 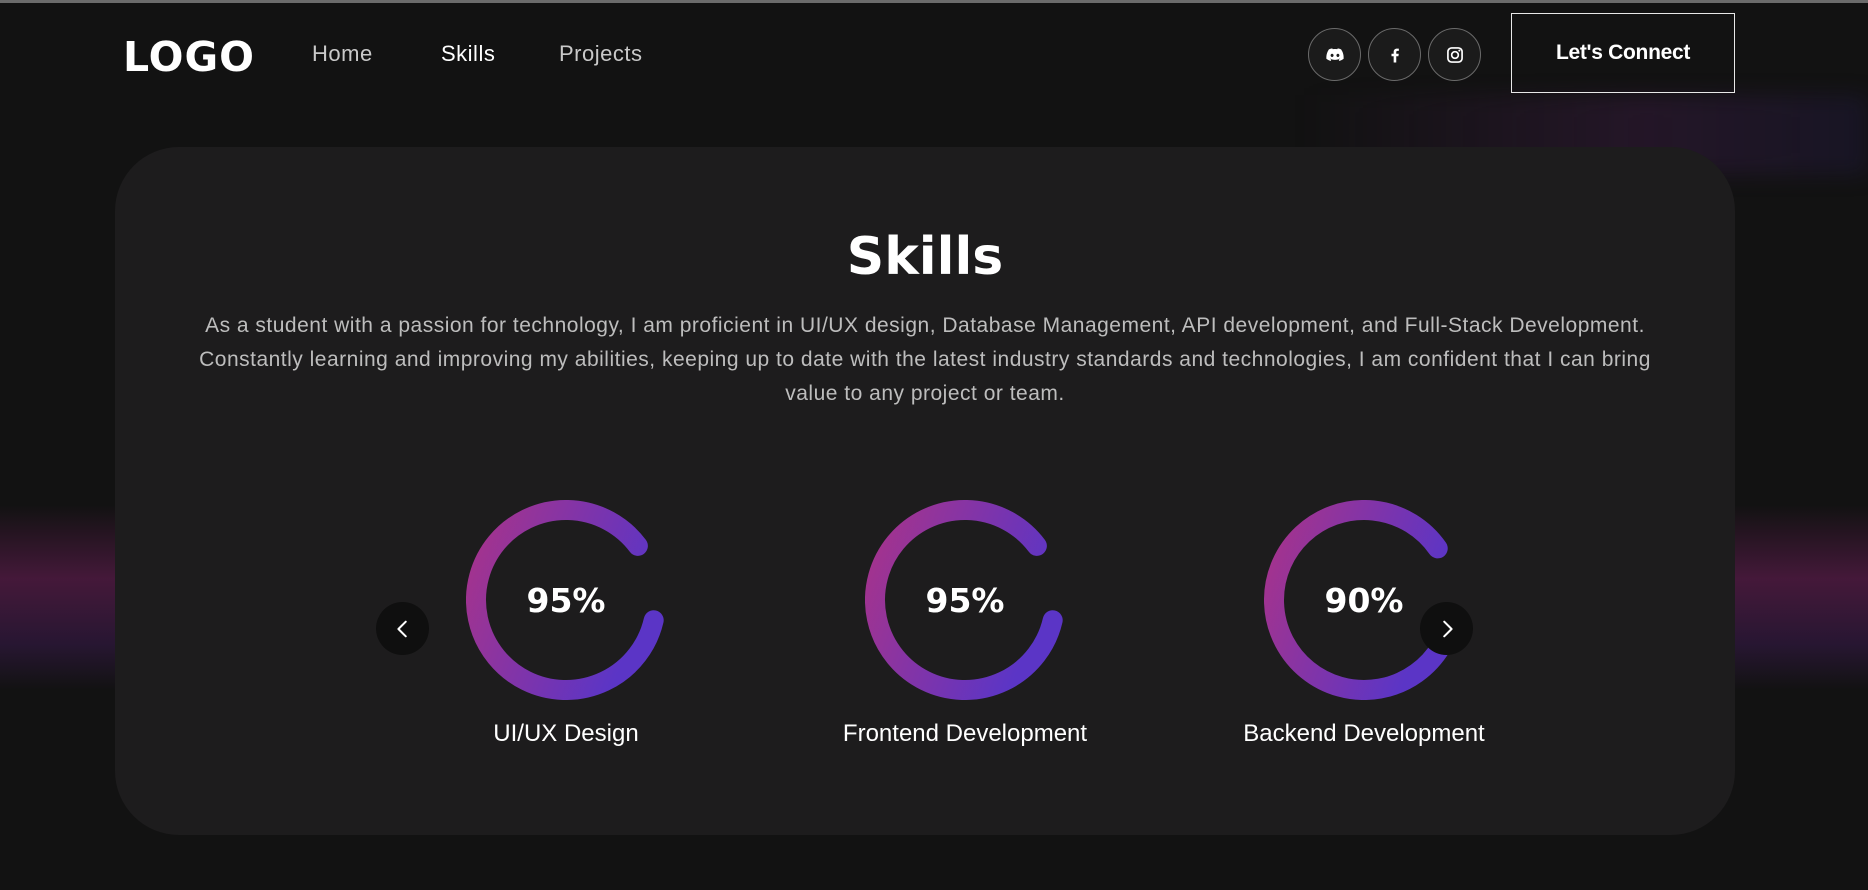 I want to click on logo: LOGO, so click(x=189, y=57).